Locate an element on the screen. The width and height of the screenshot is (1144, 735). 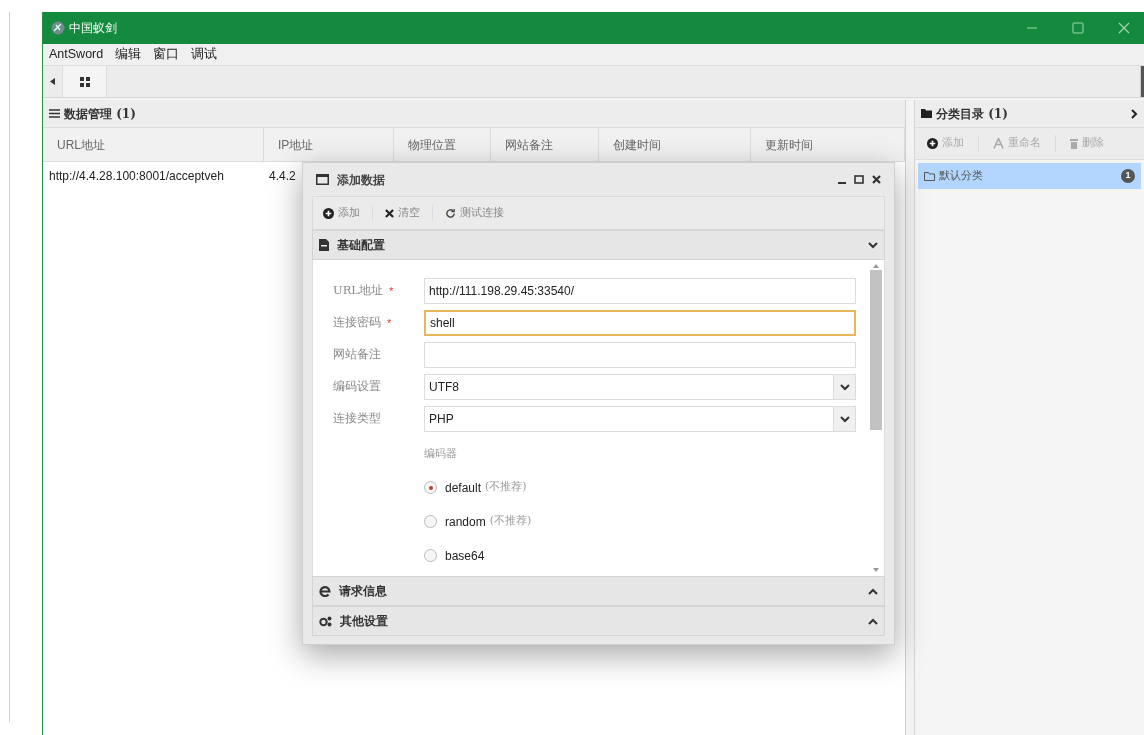
tab is located at coordinates (85, 81).